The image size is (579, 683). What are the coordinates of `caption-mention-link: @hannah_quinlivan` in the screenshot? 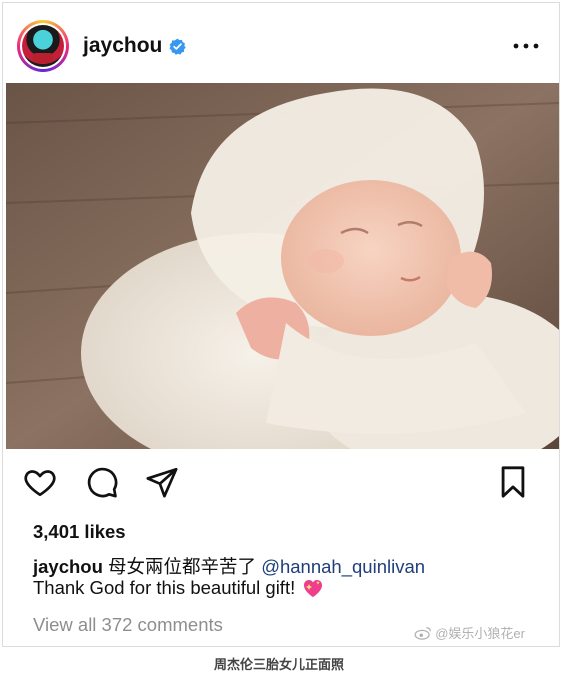 It's located at (343, 566).